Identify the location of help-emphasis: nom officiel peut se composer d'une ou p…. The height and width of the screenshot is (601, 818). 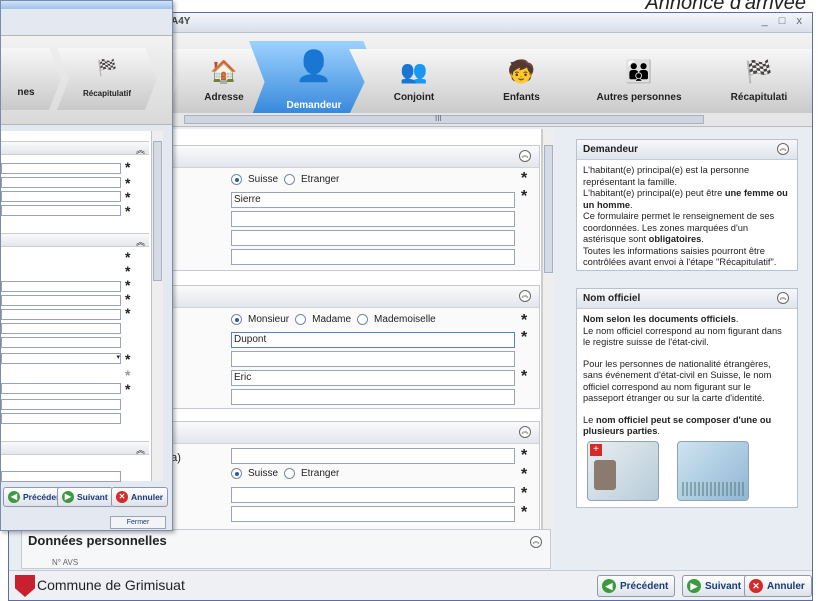
(677, 425).